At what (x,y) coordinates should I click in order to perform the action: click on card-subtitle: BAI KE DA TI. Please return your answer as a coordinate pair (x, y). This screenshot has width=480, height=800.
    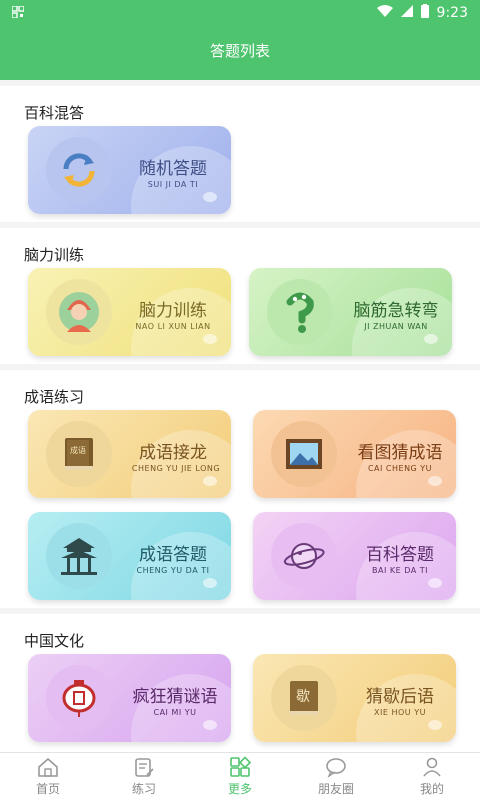
    Looking at the image, I should click on (400, 570).